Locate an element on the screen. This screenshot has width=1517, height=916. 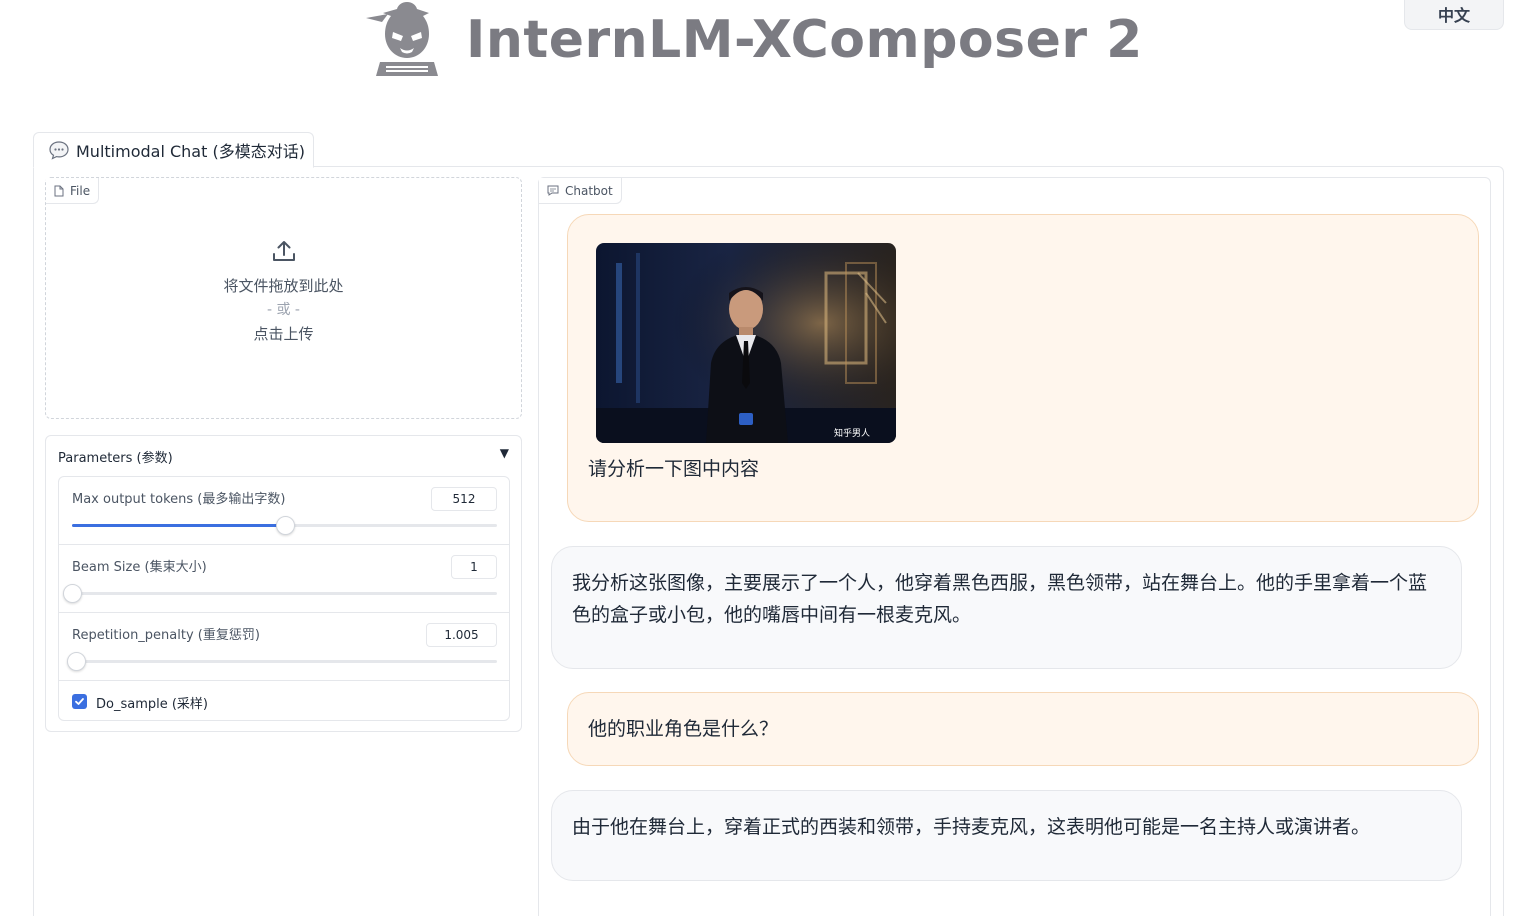
beam-size-track is located at coordinates (280, 593).